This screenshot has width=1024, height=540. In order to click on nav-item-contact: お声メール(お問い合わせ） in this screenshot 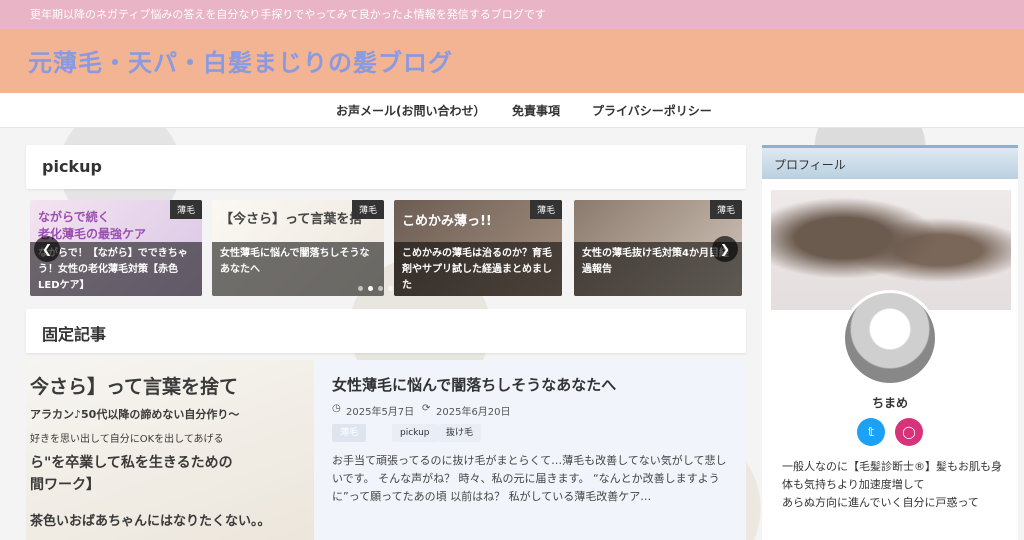, I will do `click(411, 110)`.